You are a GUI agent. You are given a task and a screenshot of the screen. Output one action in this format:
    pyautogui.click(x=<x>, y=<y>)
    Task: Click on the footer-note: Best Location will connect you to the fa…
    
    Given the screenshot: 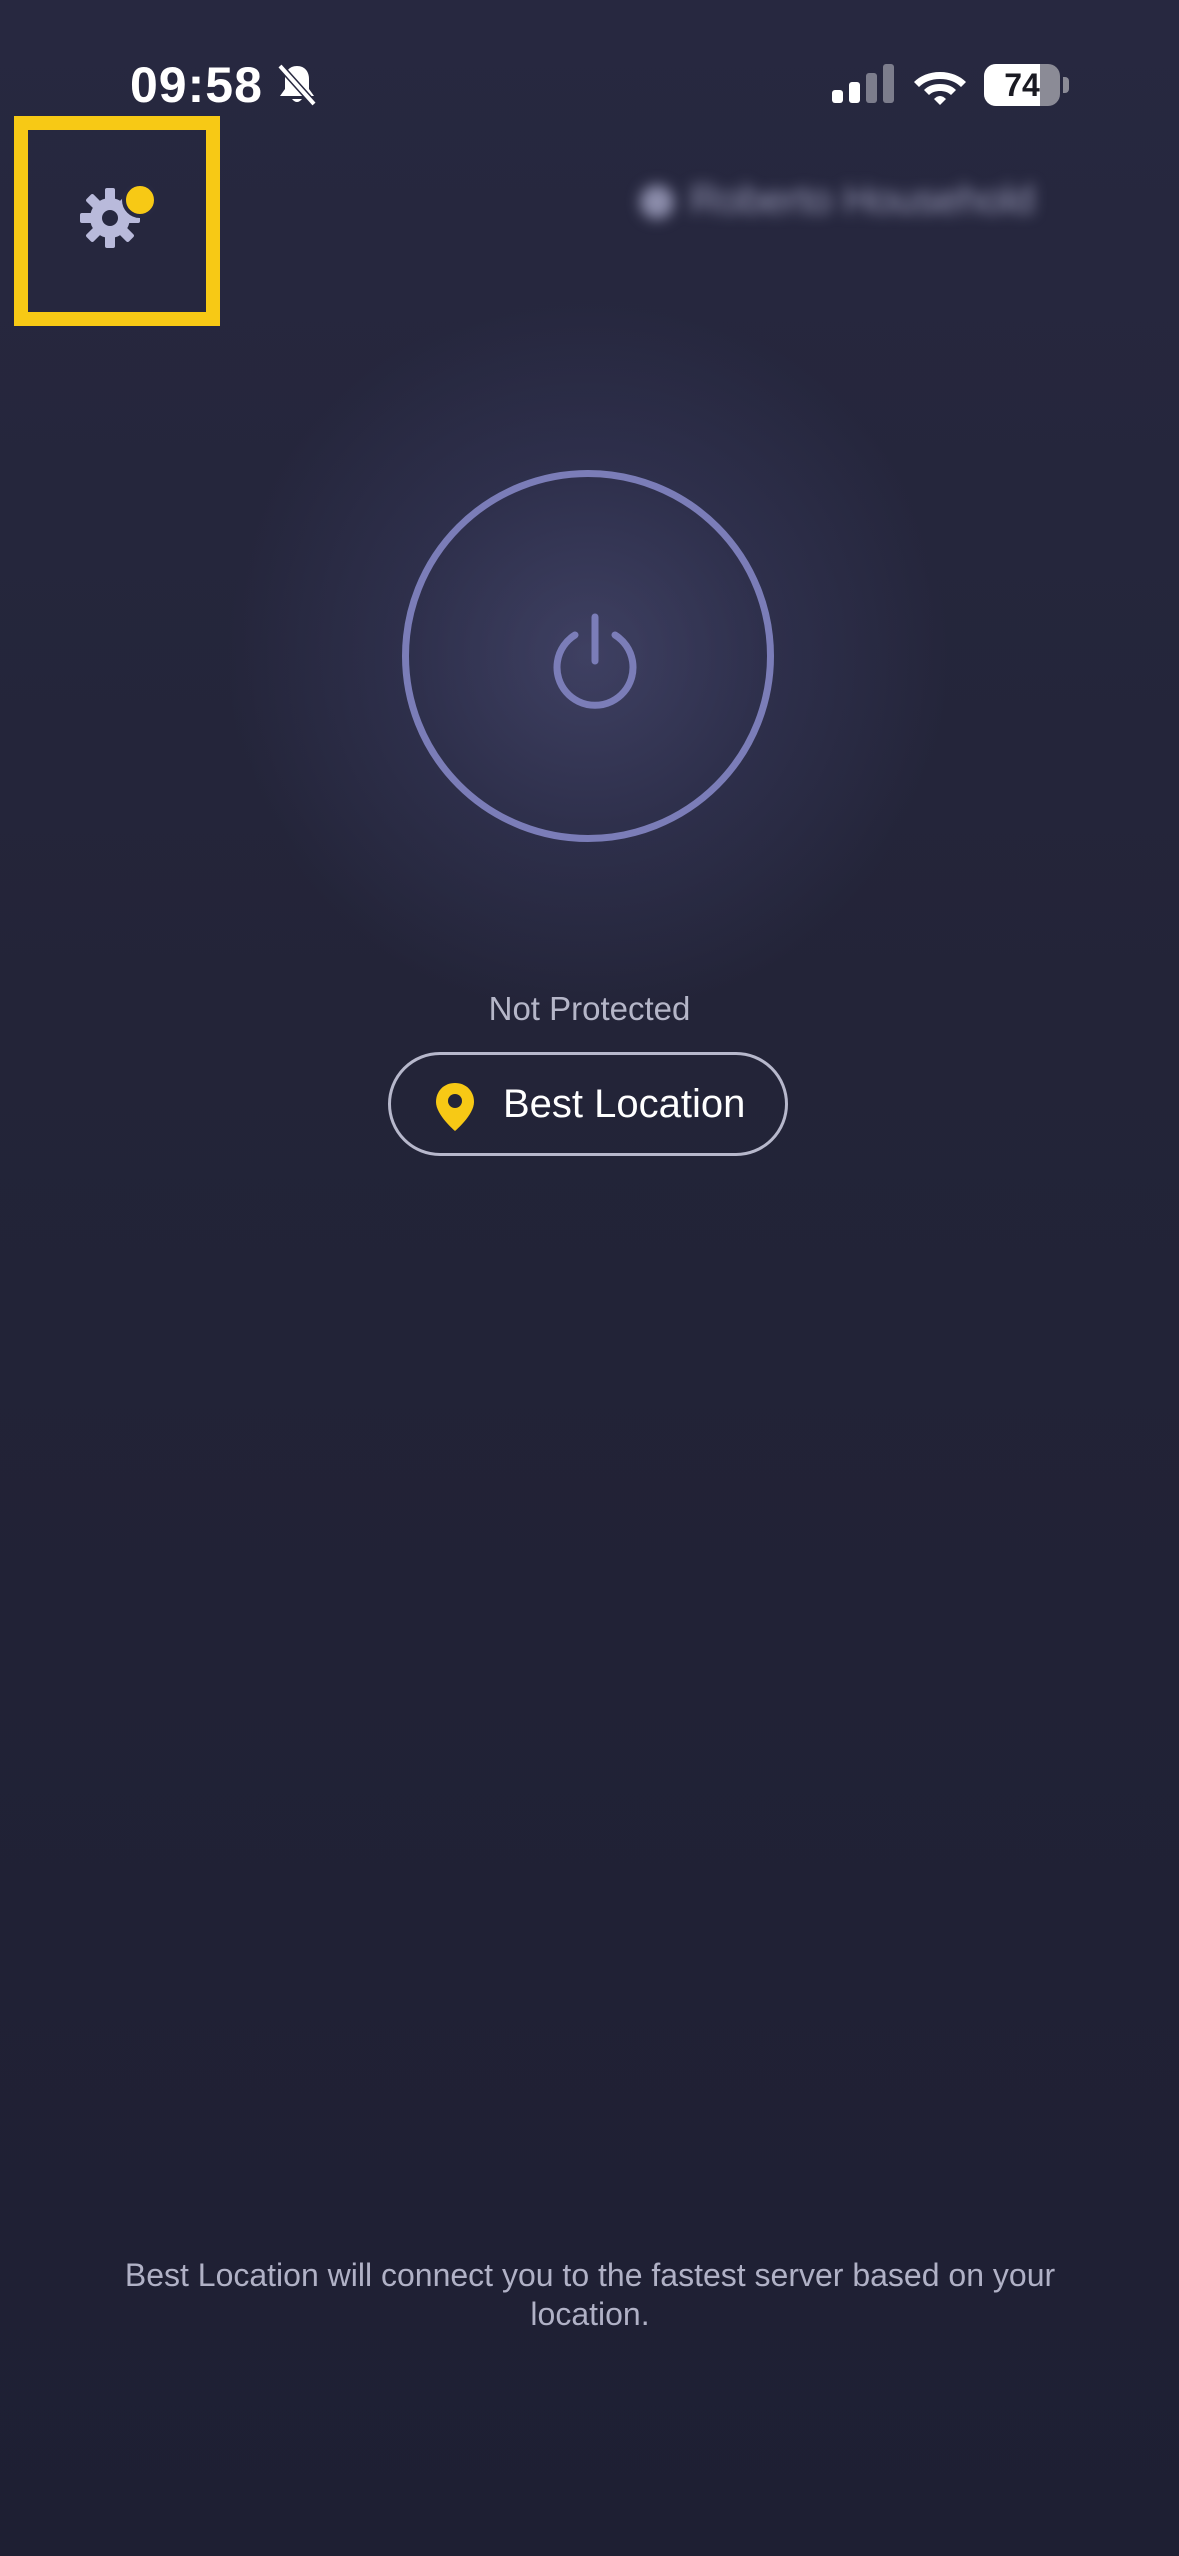 What is the action you would take?
    pyautogui.click(x=590, y=2294)
    